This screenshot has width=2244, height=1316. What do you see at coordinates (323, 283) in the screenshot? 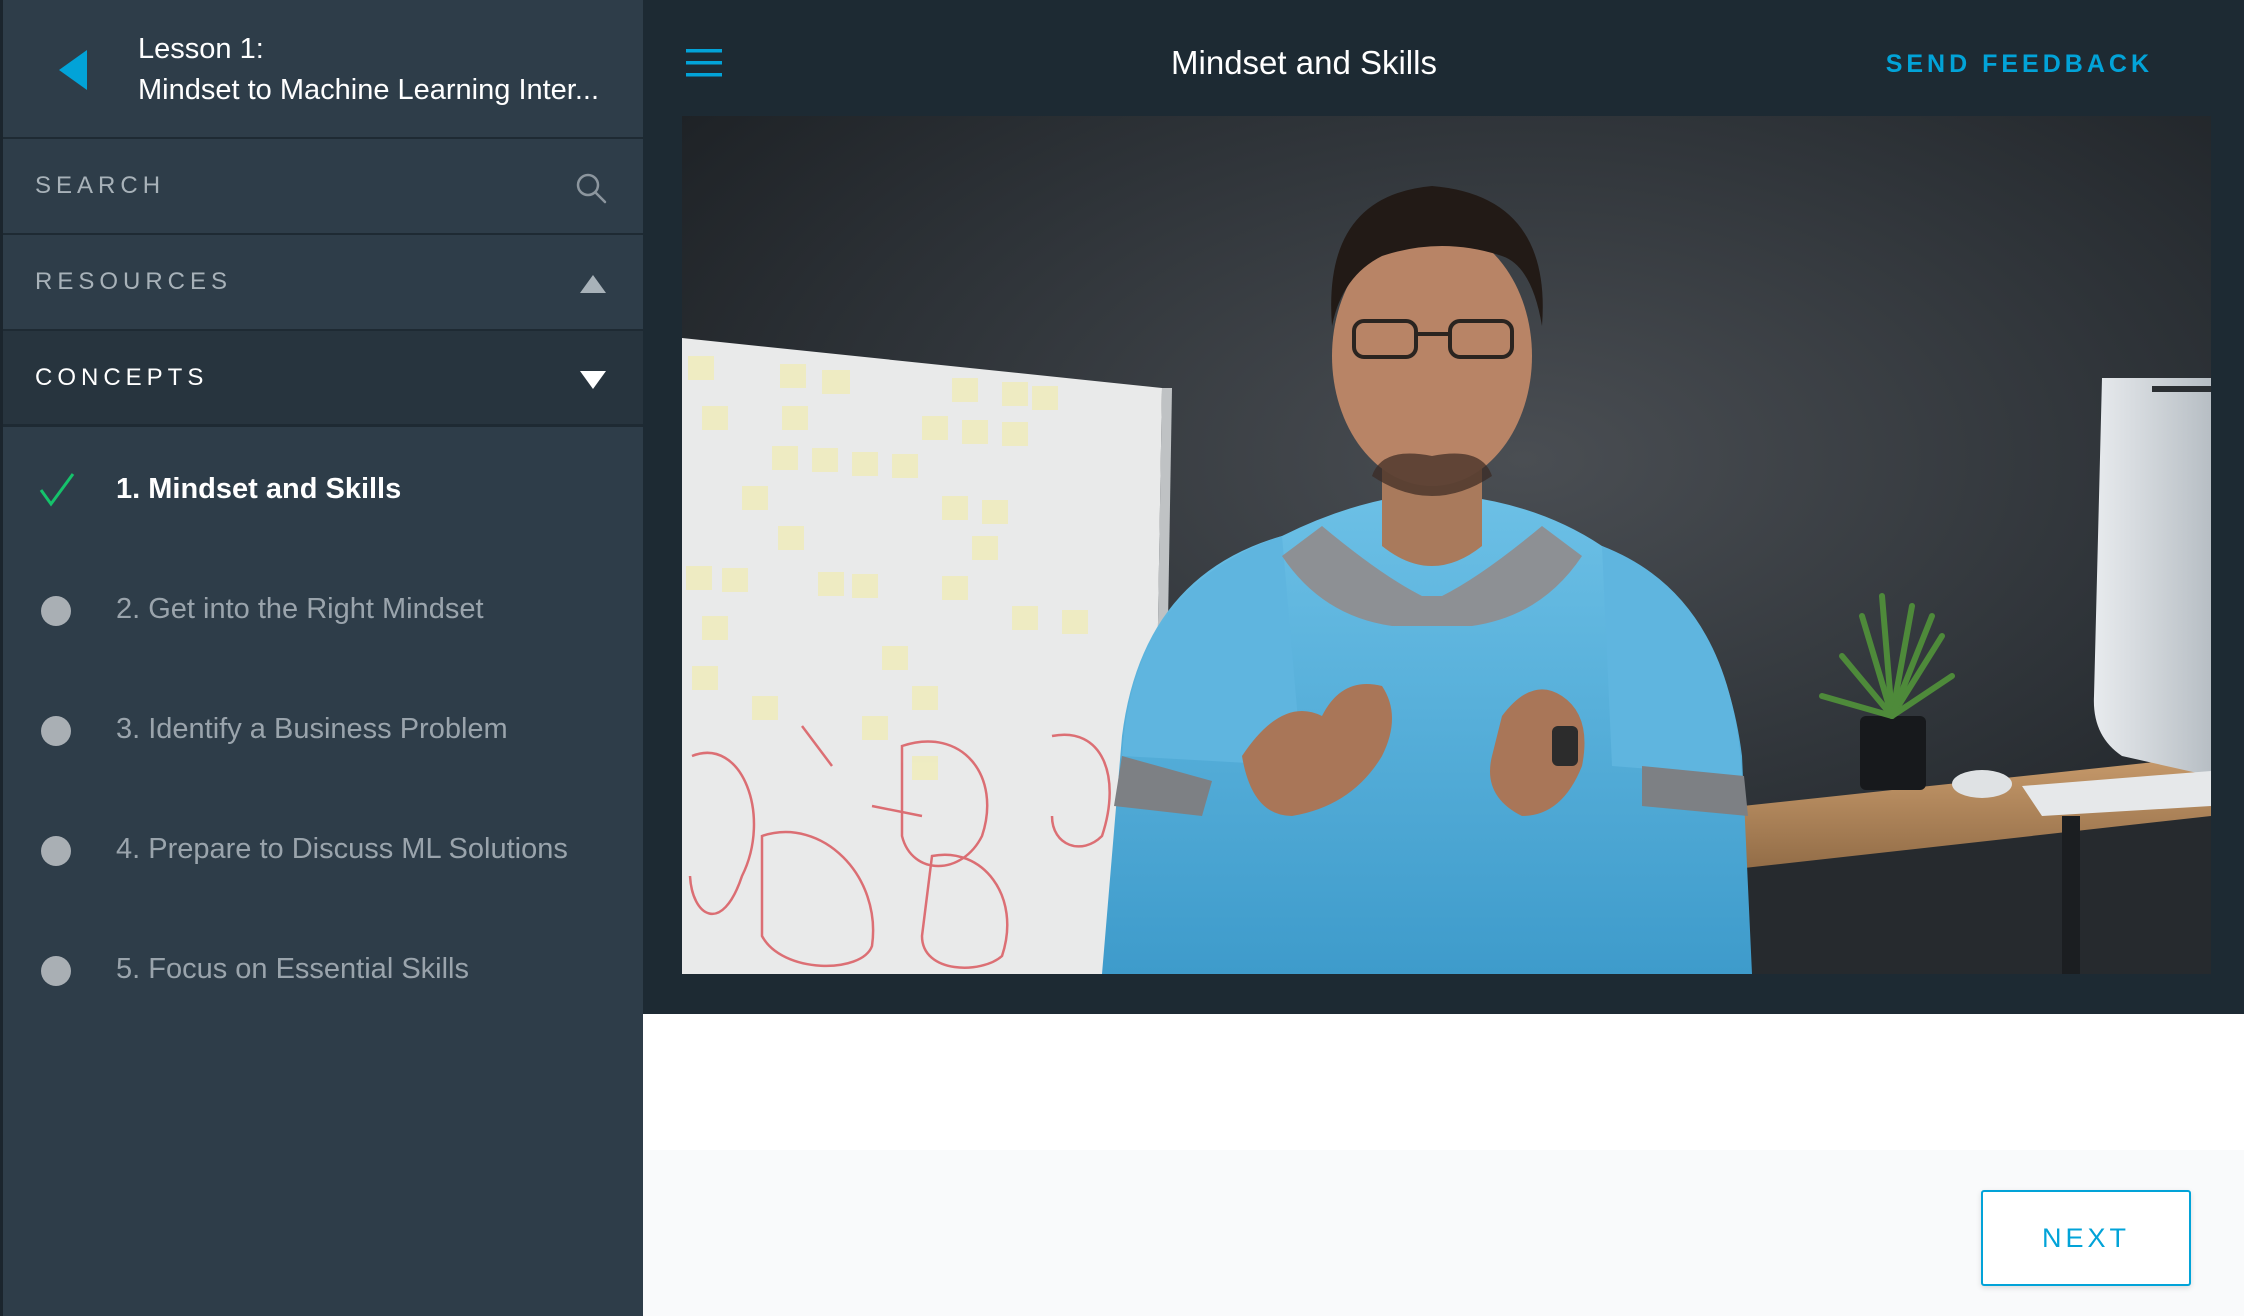
I see `resources-section-toggle: RESOURCES` at bounding box center [323, 283].